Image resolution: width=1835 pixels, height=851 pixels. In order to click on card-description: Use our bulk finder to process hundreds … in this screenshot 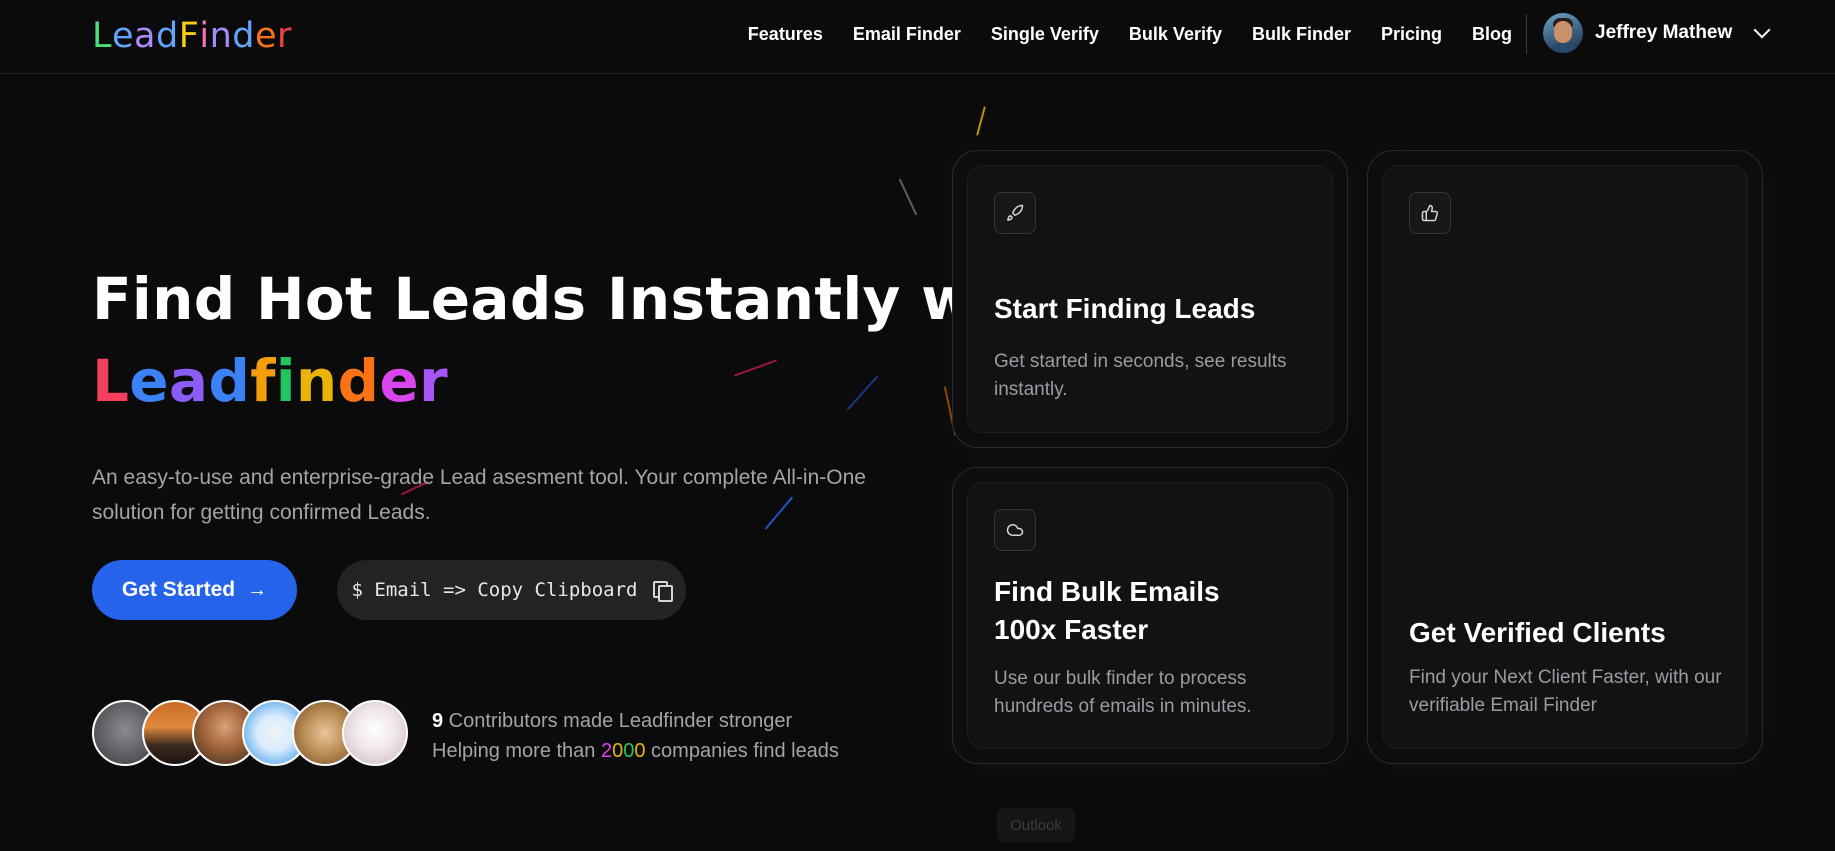, I will do `click(1123, 692)`.